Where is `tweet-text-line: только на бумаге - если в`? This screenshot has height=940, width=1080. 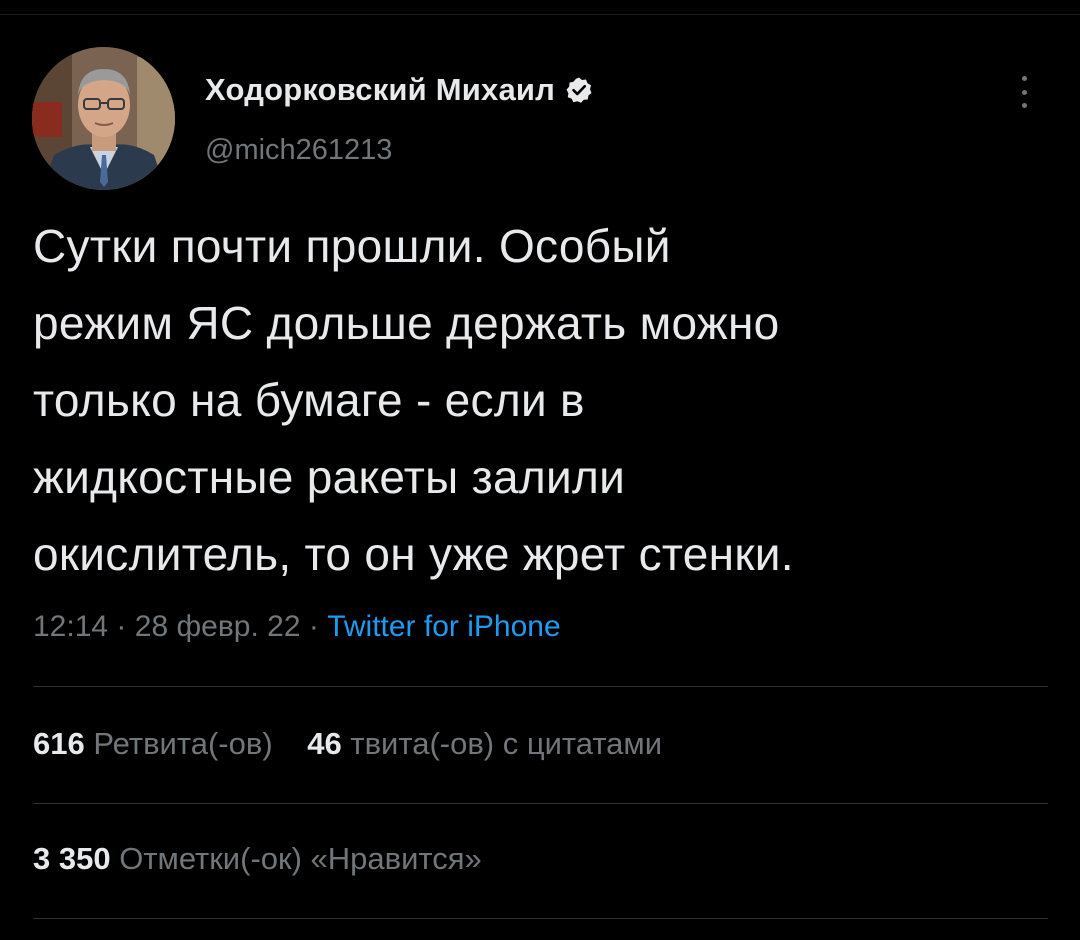
tweet-text-line: только на бумаге - если в is located at coordinates (309, 400).